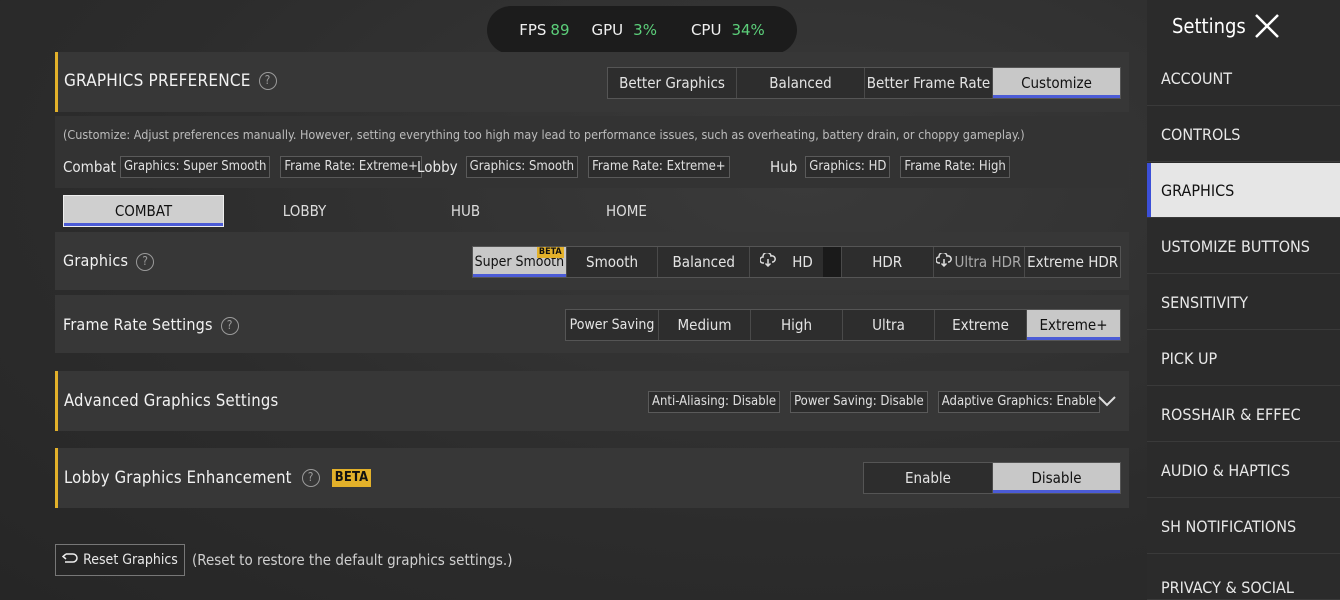 The height and width of the screenshot is (600, 1340). What do you see at coordinates (1056, 478) in the screenshot?
I see `disable-option: Disable` at bounding box center [1056, 478].